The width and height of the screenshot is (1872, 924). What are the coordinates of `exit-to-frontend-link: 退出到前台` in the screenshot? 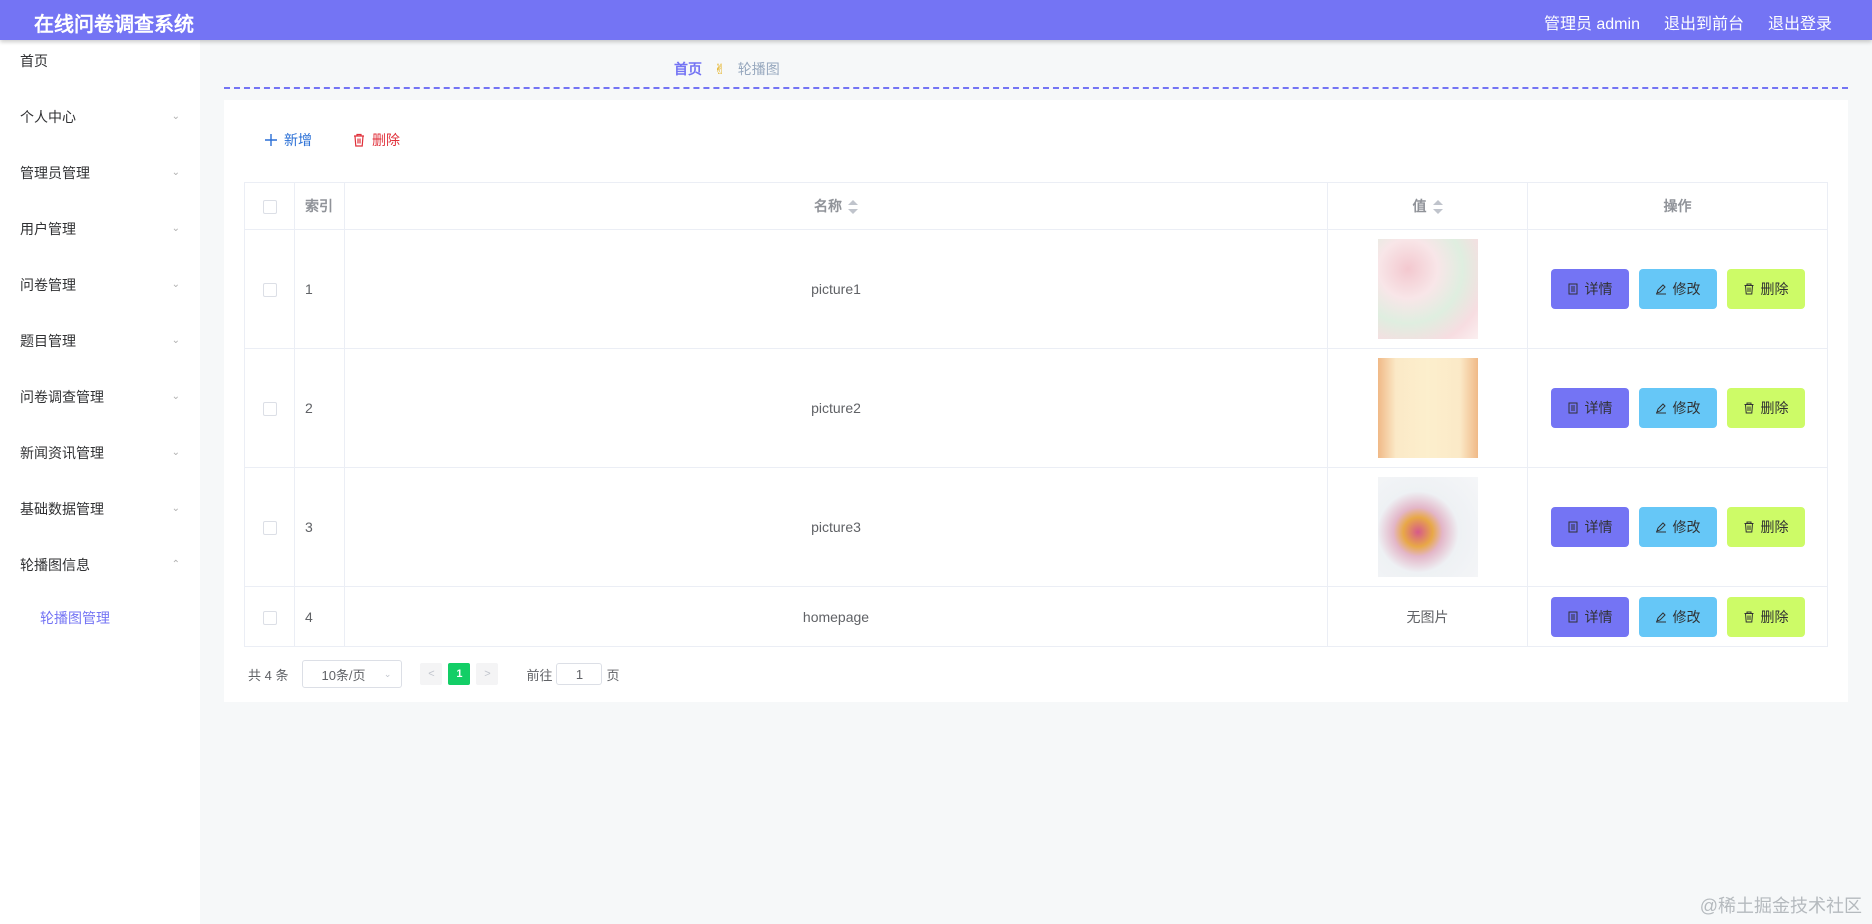 It's located at (1704, 22).